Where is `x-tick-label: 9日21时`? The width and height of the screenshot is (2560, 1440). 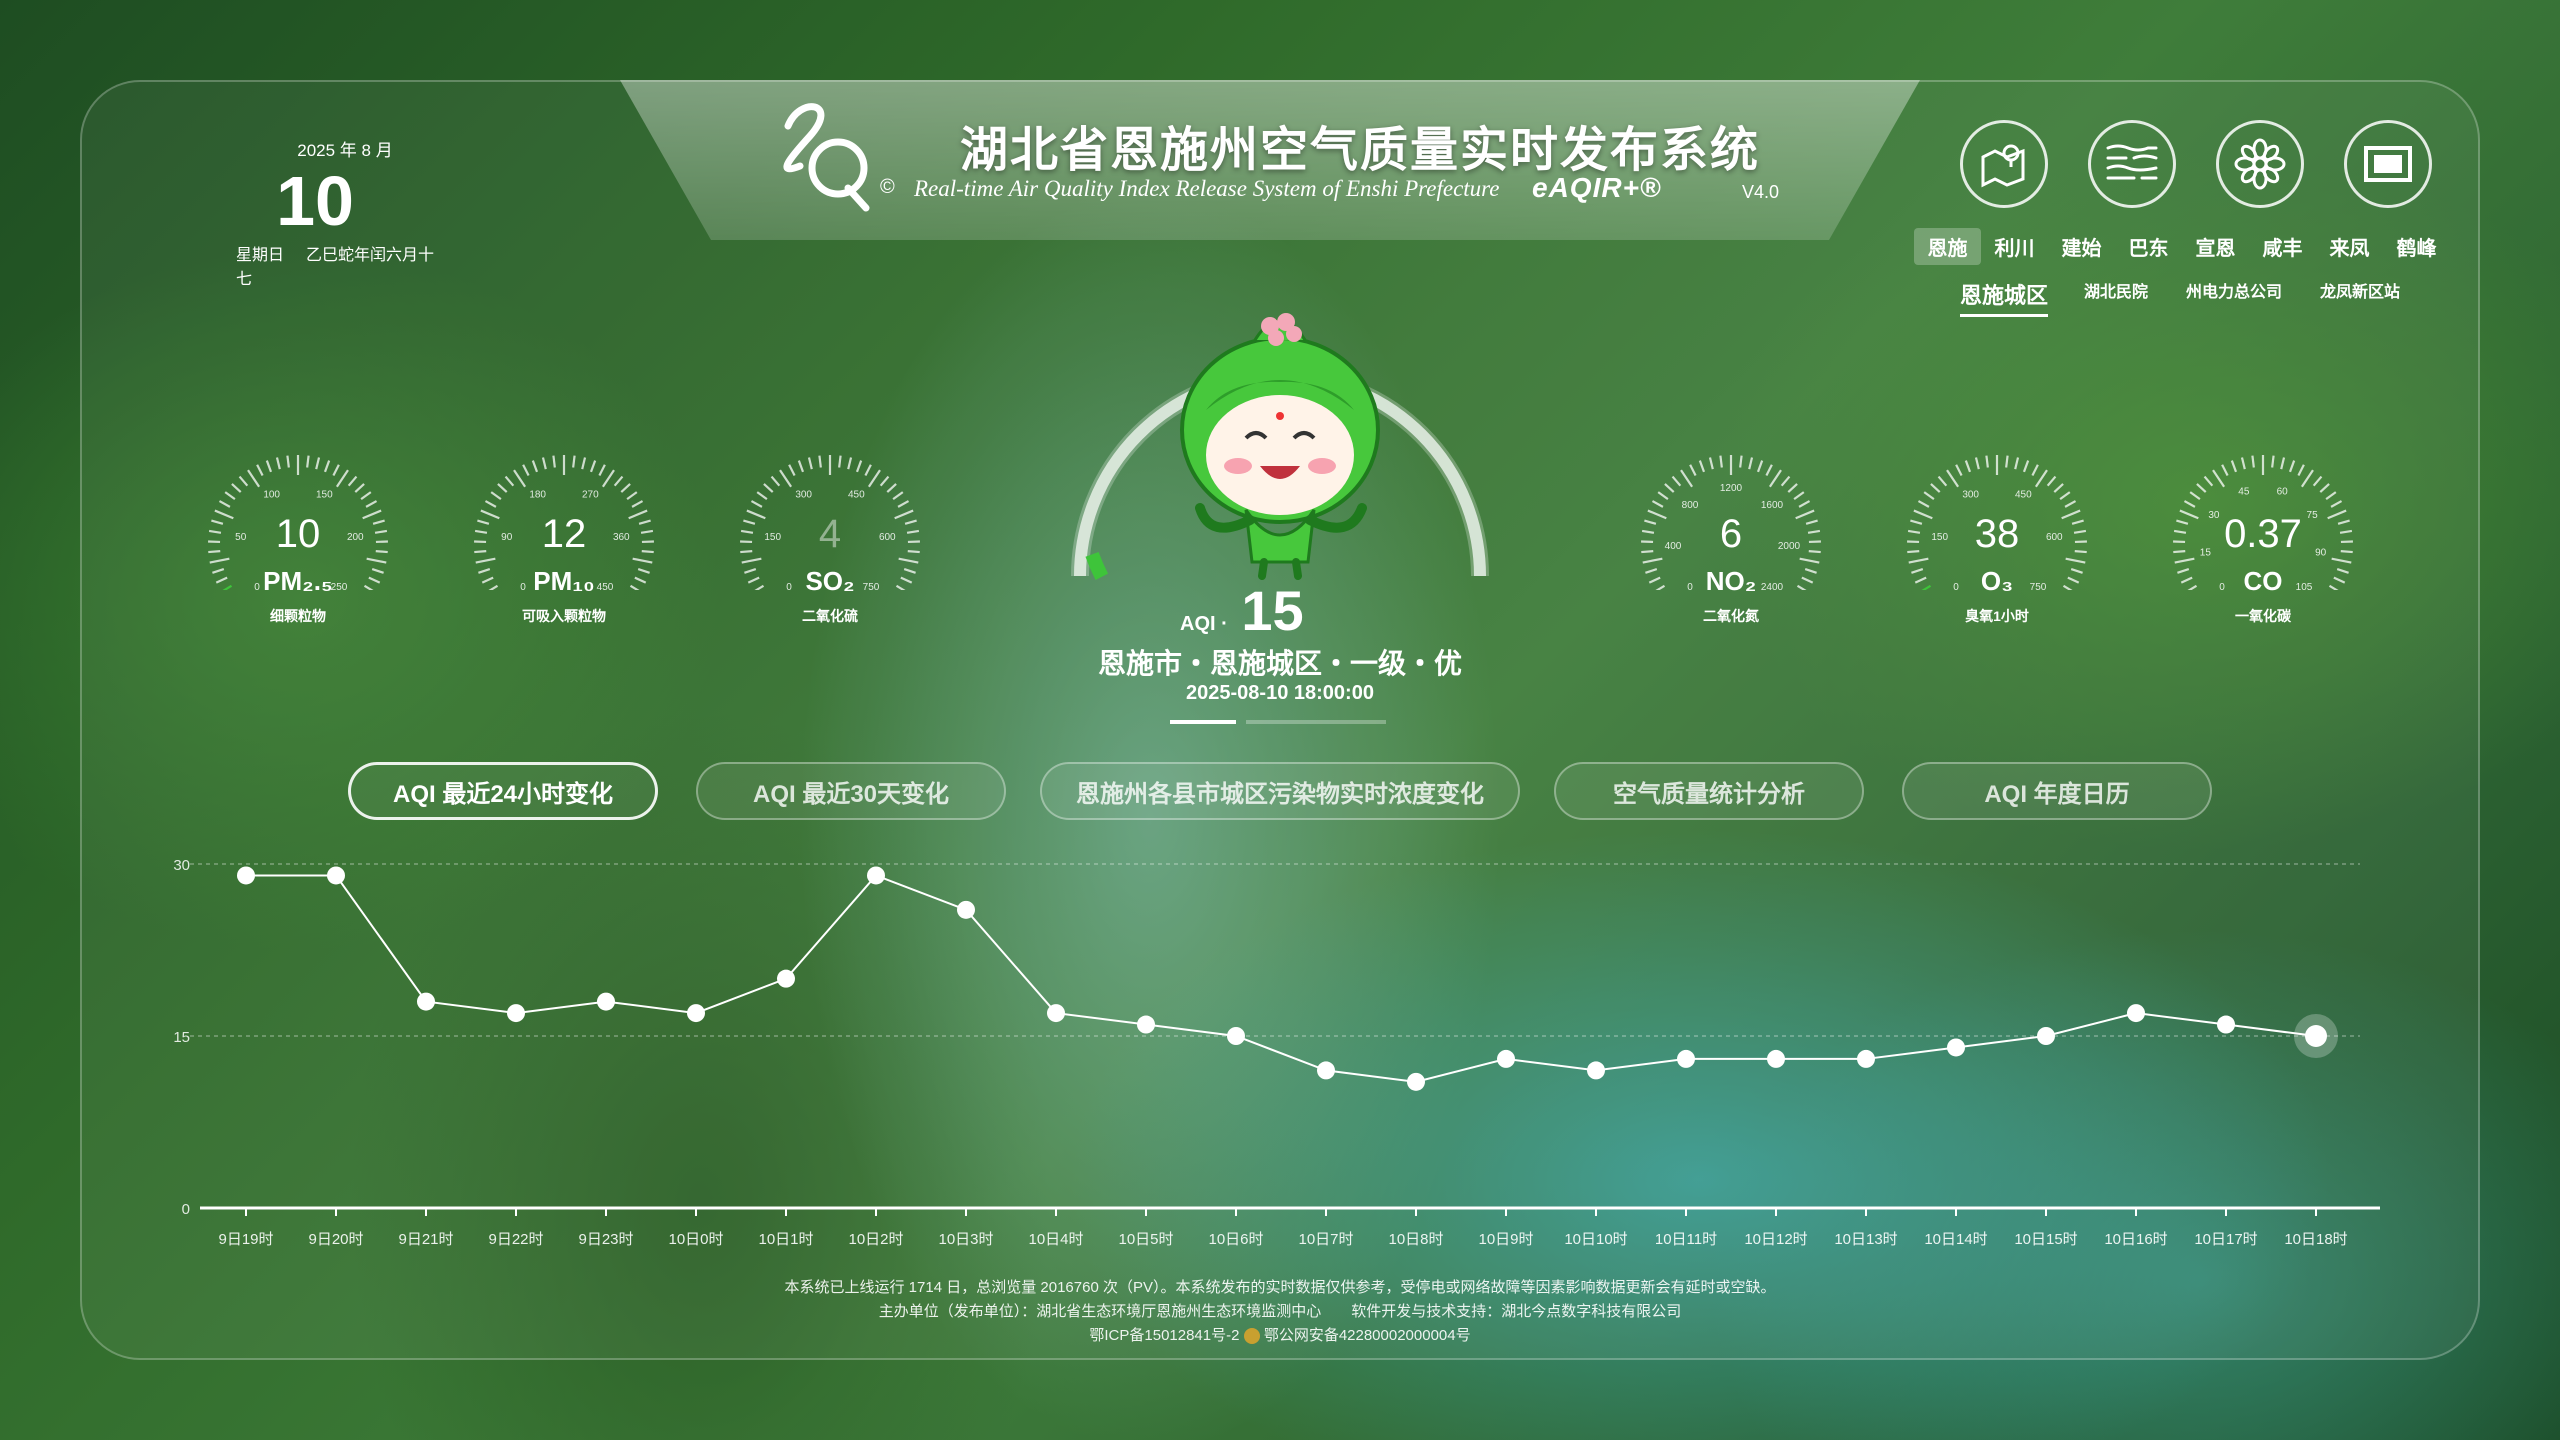 x-tick-label: 9日21时 is located at coordinates (425, 1239).